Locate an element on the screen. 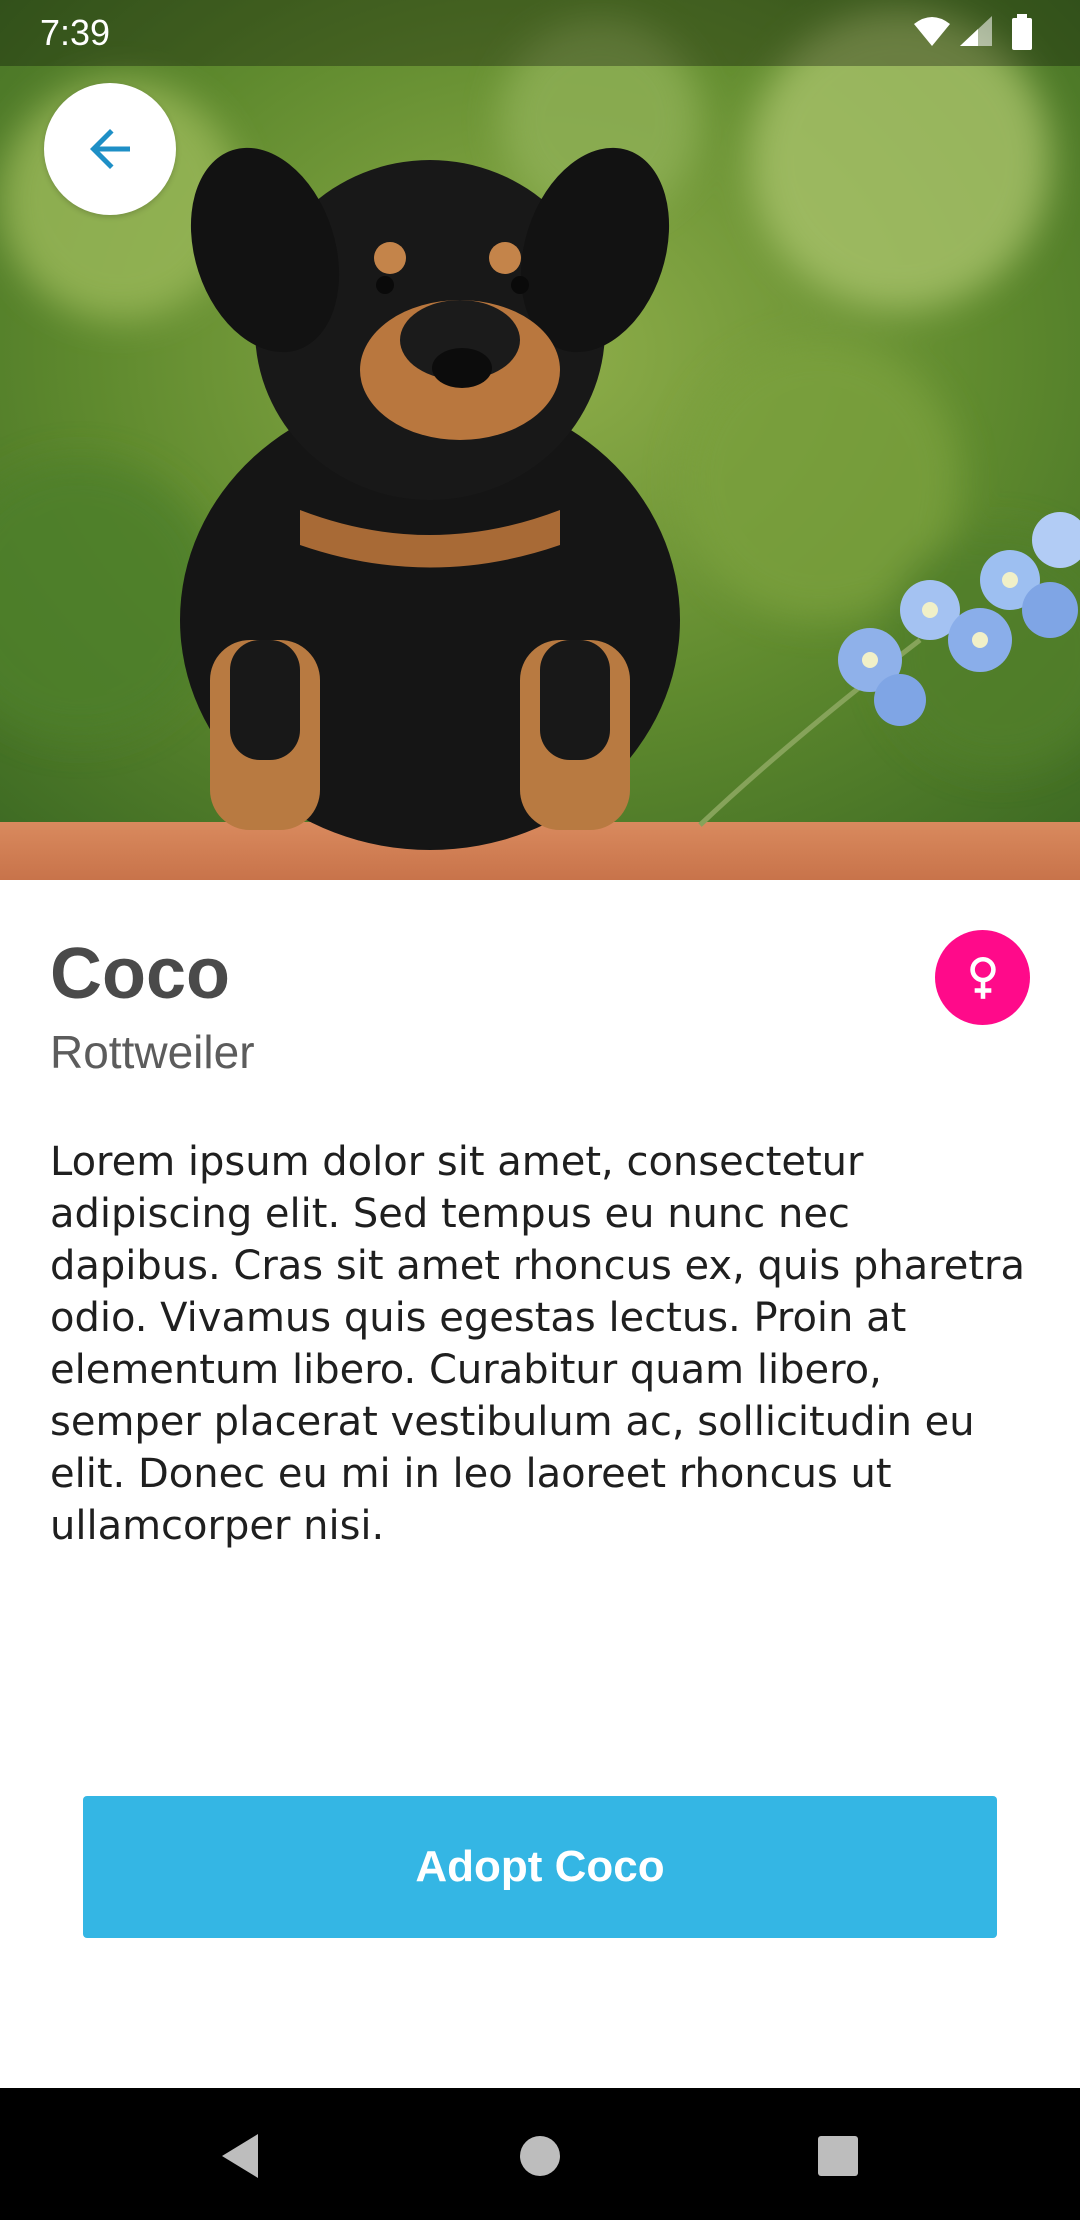 This screenshot has height=2220, width=1080. female-icon is located at coordinates (982, 977).